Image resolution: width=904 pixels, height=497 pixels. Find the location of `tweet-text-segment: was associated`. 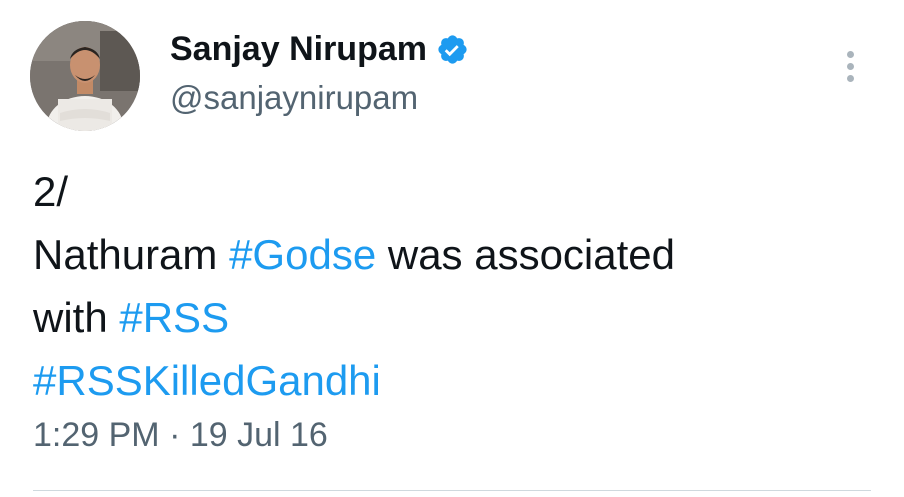

tweet-text-segment: was associated is located at coordinates (526, 254).